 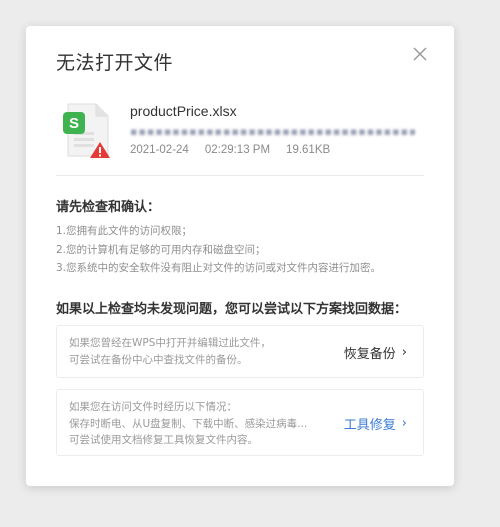 I want to click on close-icon, so click(x=420, y=54).